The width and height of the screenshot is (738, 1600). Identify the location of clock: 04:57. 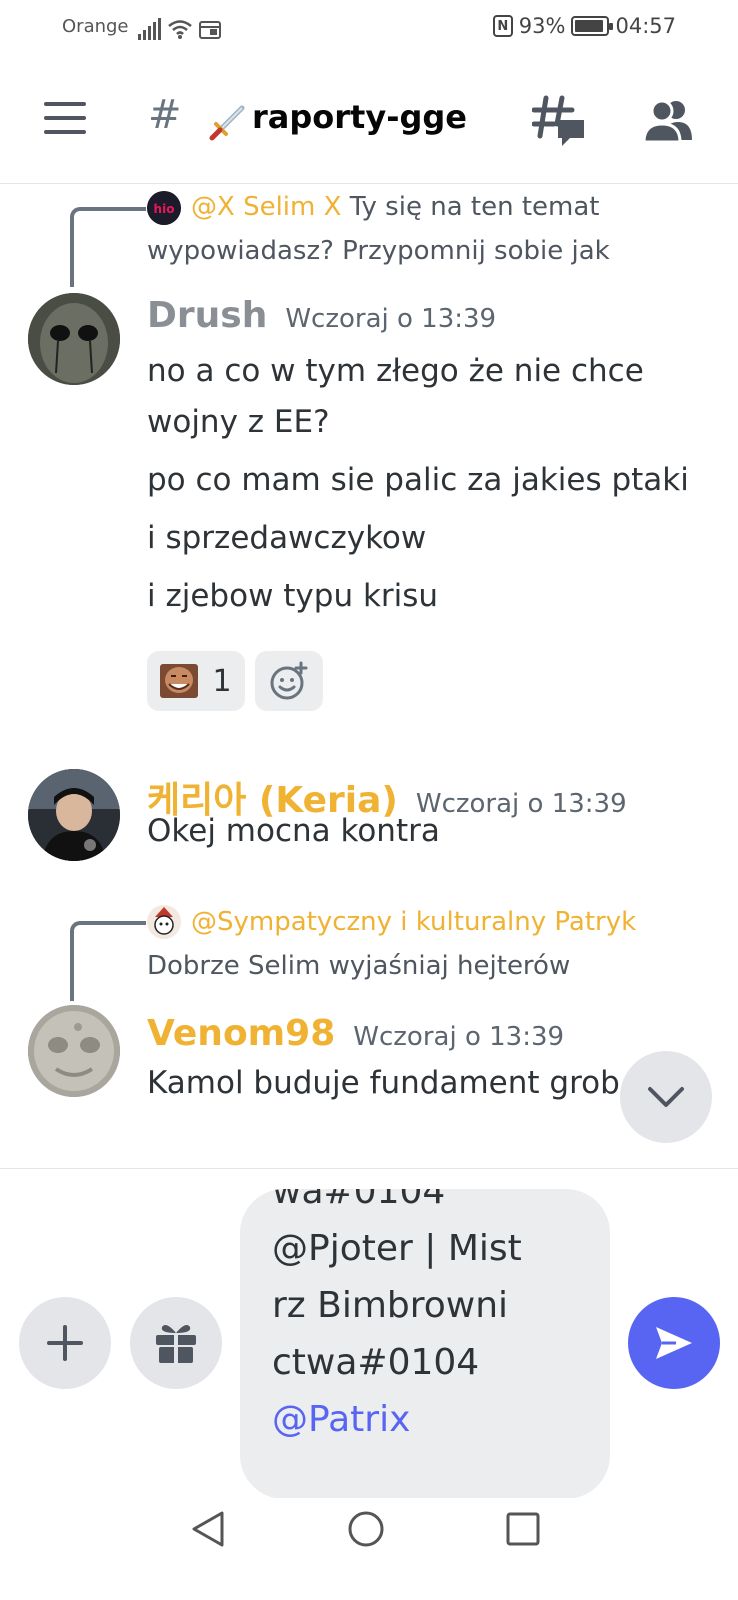
(645, 26).